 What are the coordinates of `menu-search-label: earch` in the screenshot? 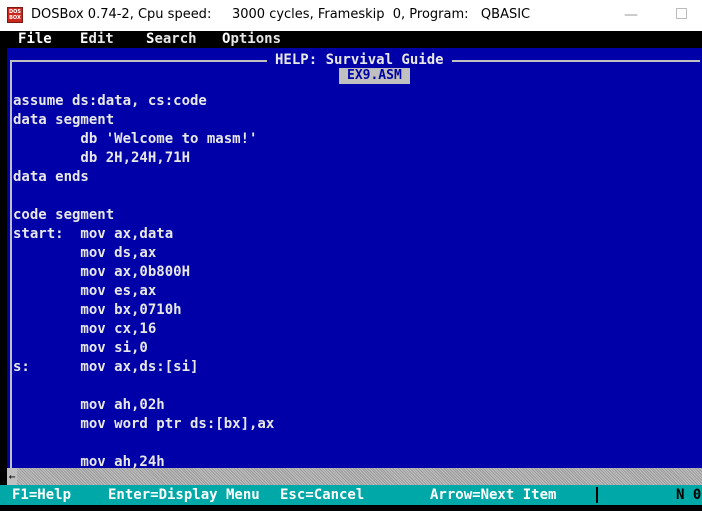 It's located at (175, 39).